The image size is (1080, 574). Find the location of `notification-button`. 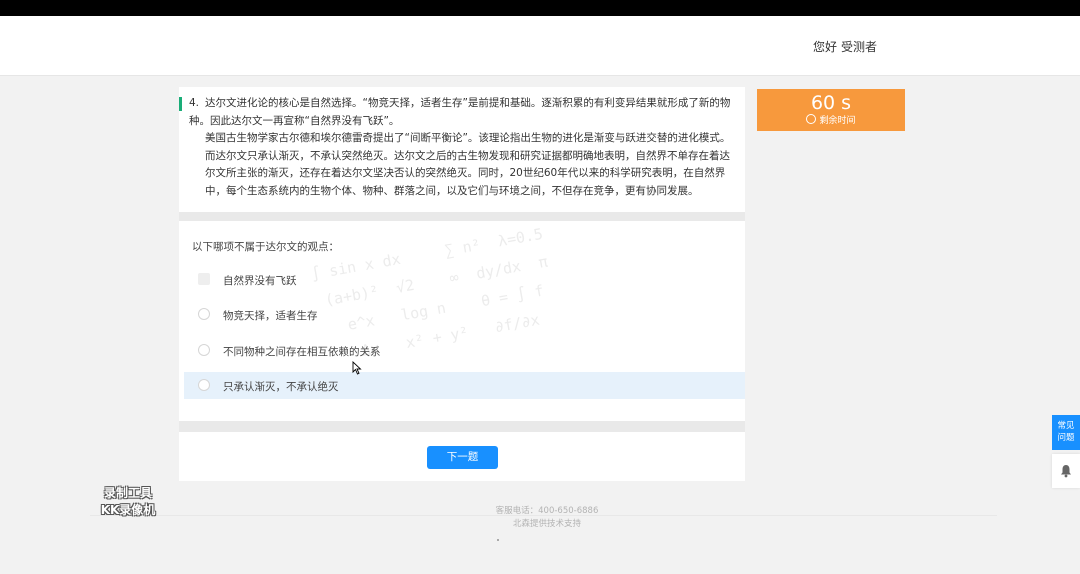

notification-button is located at coordinates (1066, 471).